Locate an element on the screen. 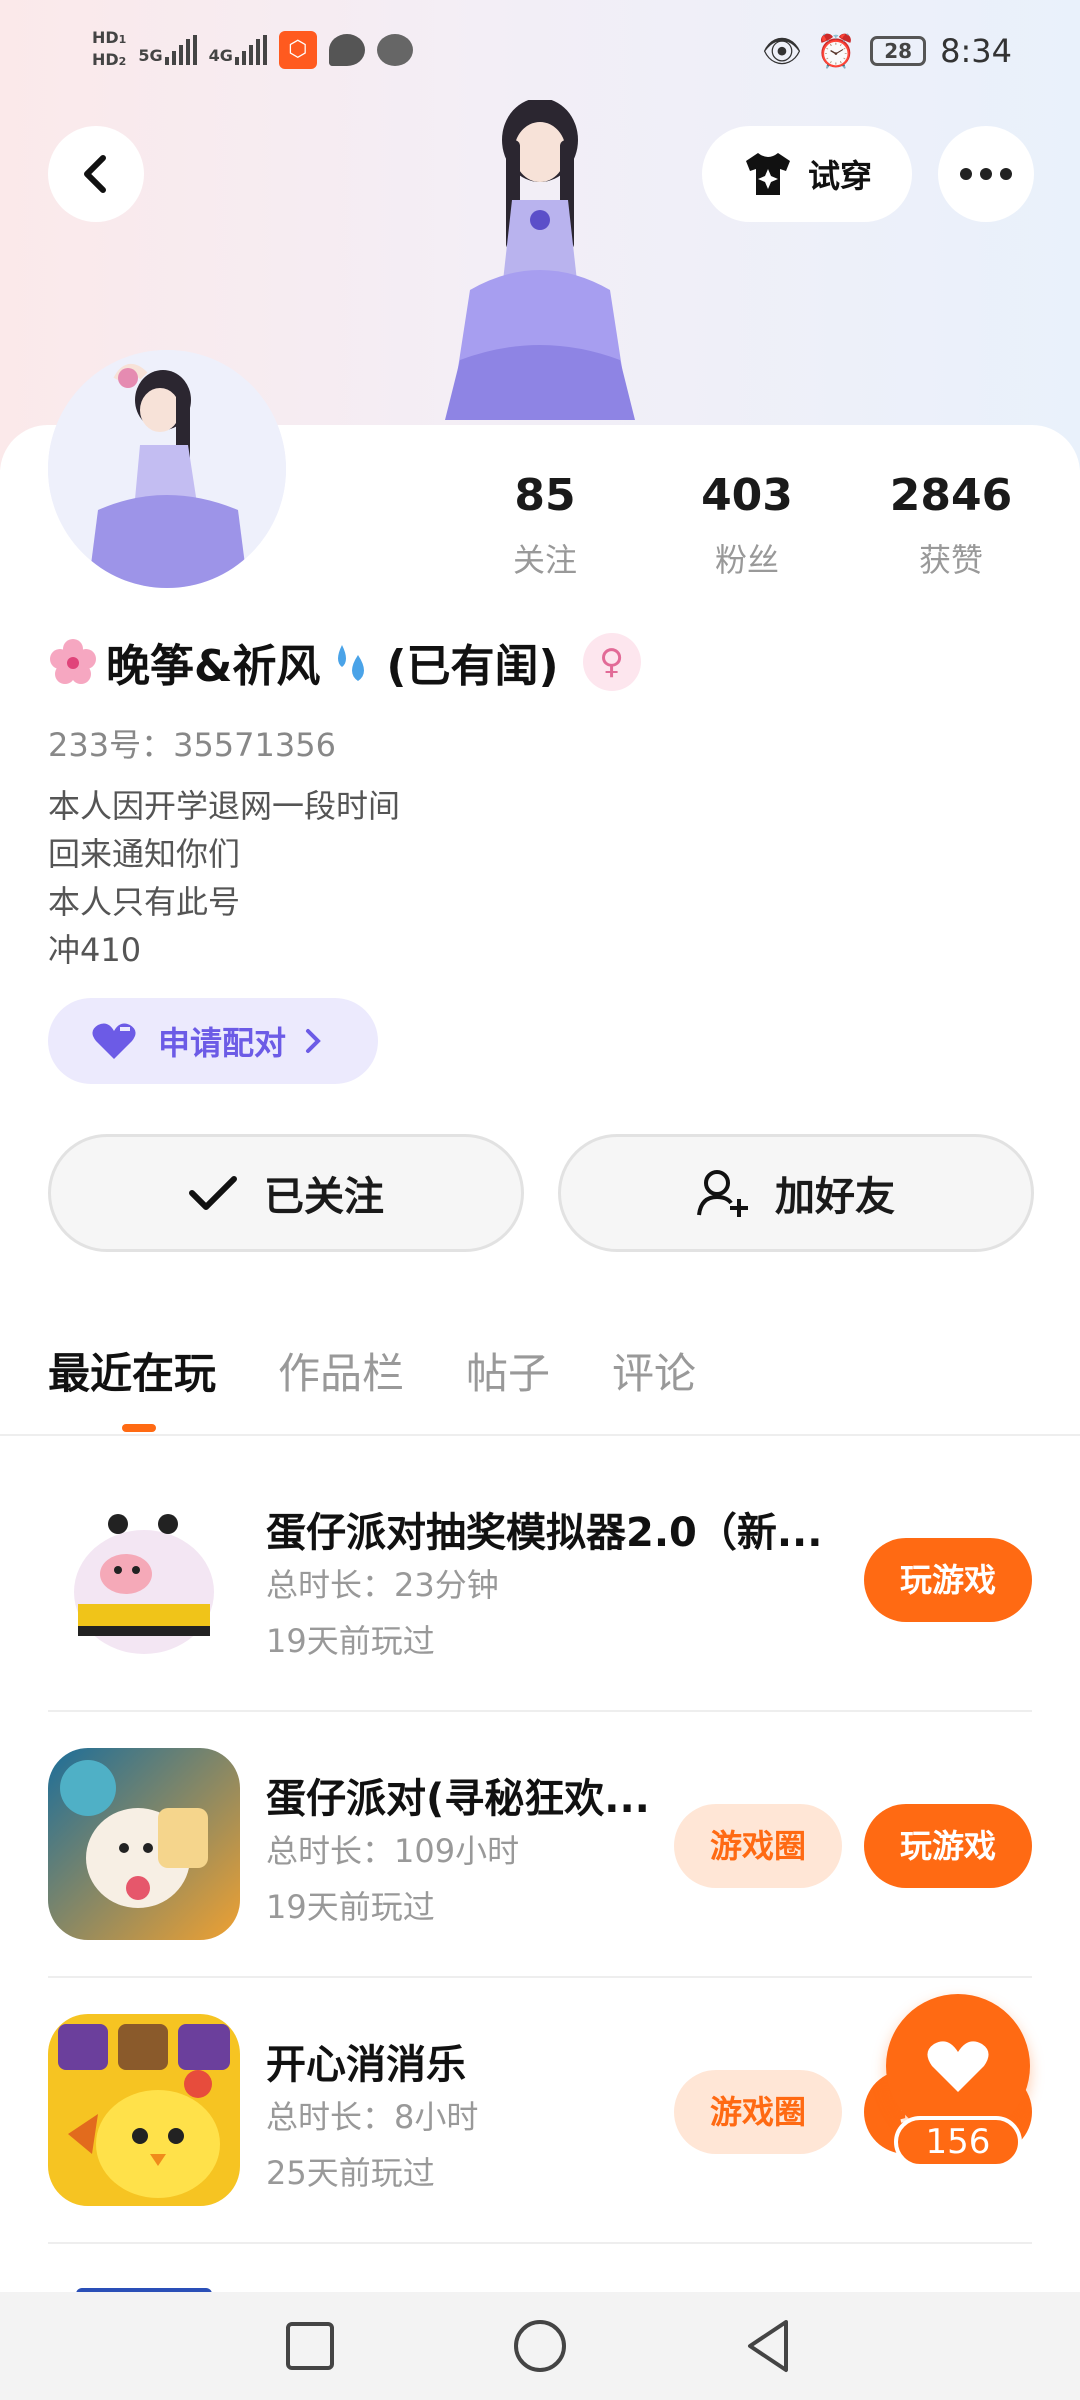 Image resolution: width=1080 pixels, height=2400 pixels. bio-line: 本人只有此号 is located at coordinates (144, 902).